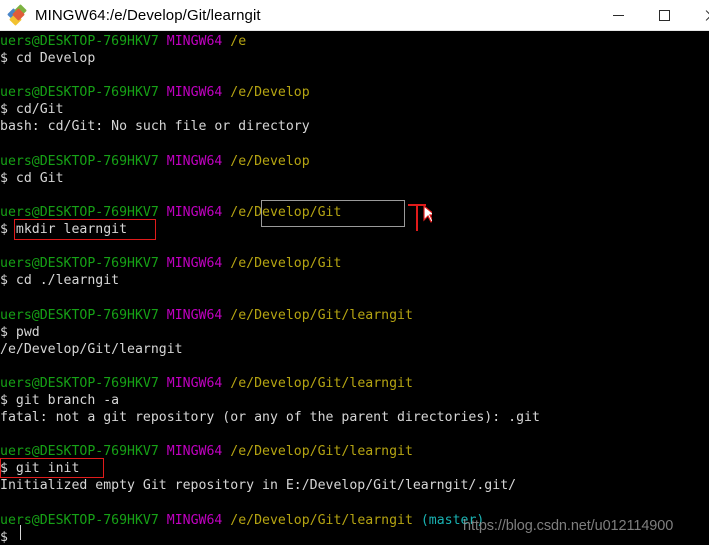 This screenshot has width=709, height=545. I want to click on window-title: MINGW64:/e/Develop/Git/learngit, so click(148, 15).